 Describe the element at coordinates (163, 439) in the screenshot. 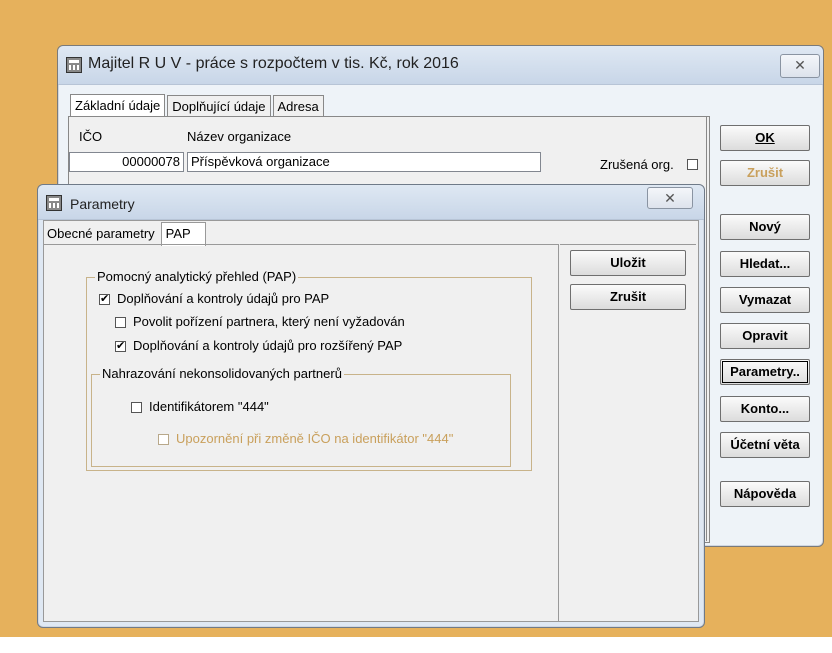

I see `upozorneni-checkbox` at that location.